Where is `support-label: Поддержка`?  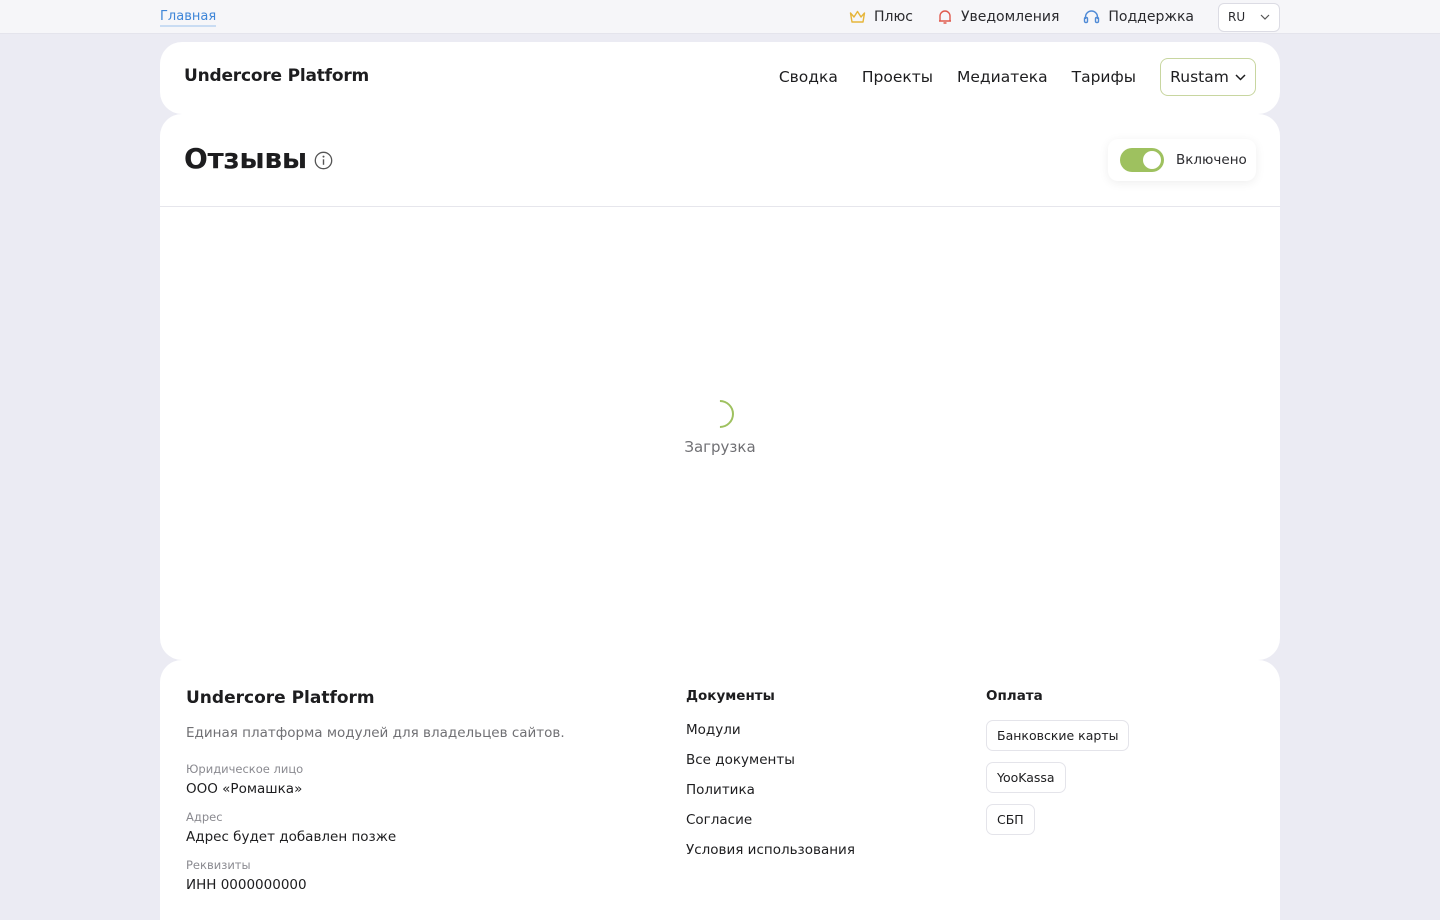 support-label: Поддержка is located at coordinates (1151, 17).